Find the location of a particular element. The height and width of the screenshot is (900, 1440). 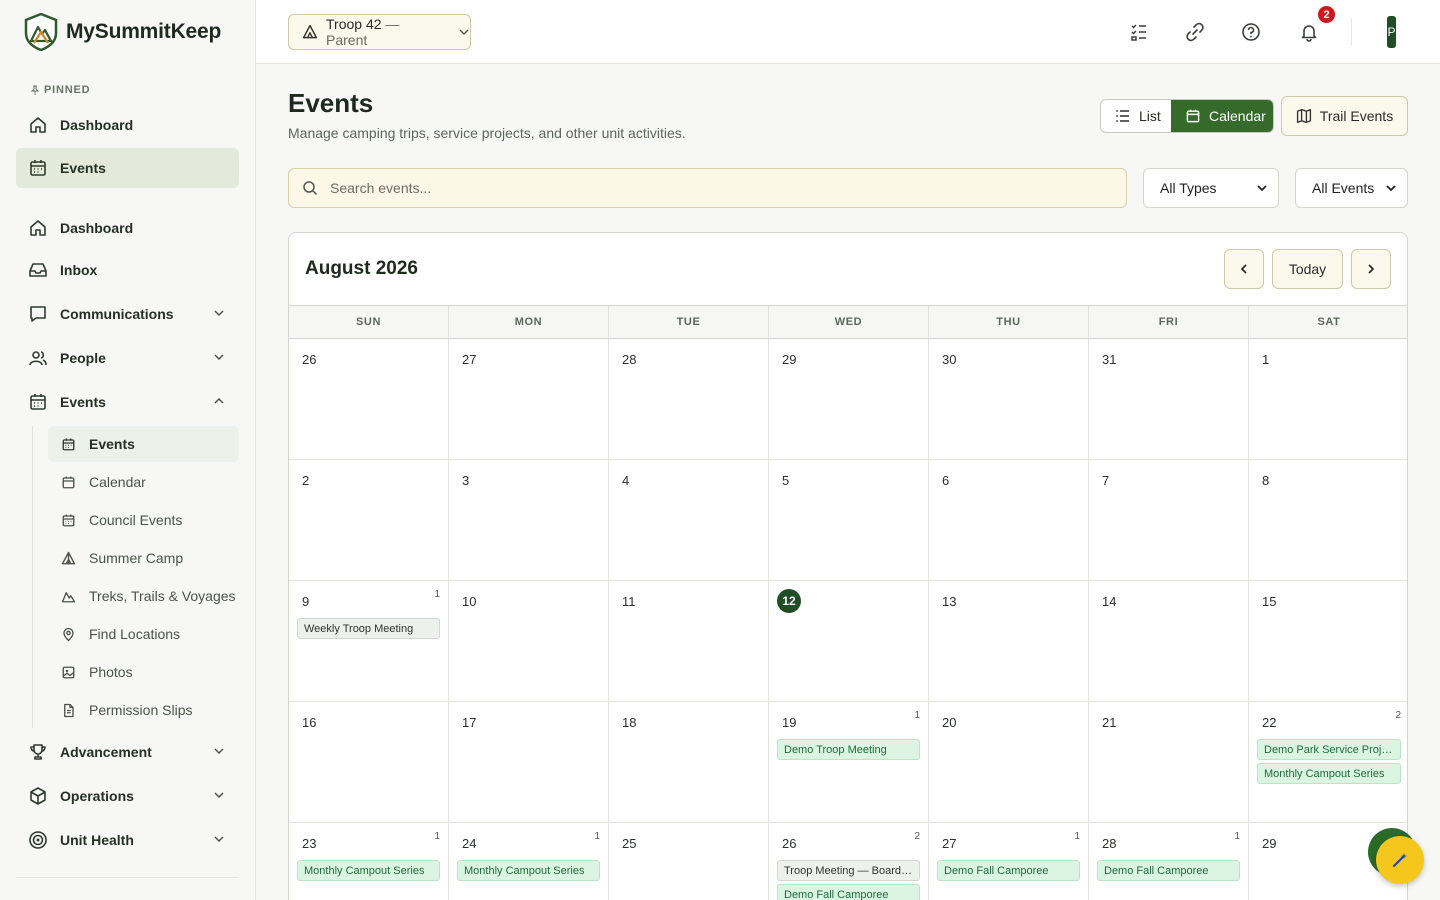

calendar-day-cell: 25 is located at coordinates (689, 861).